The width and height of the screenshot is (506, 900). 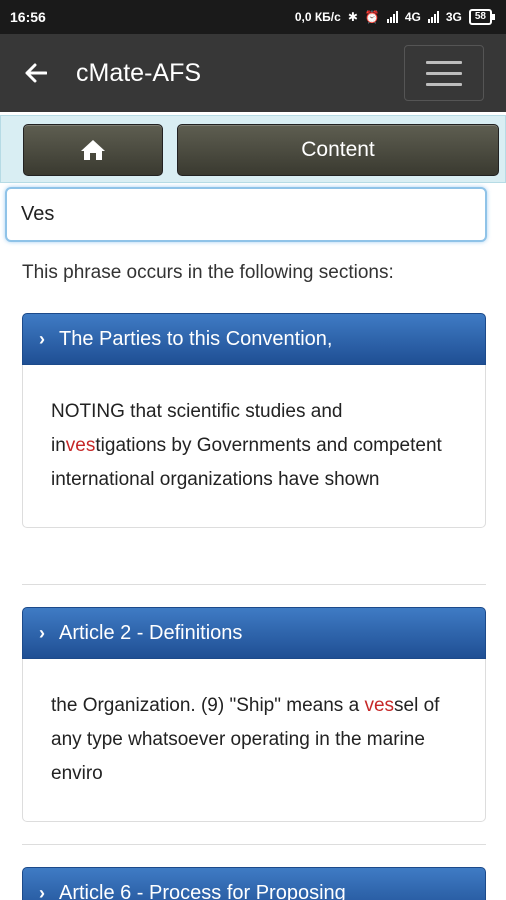 What do you see at coordinates (253, 73) in the screenshot?
I see `app-bar: cMate-AFS` at bounding box center [253, 73].